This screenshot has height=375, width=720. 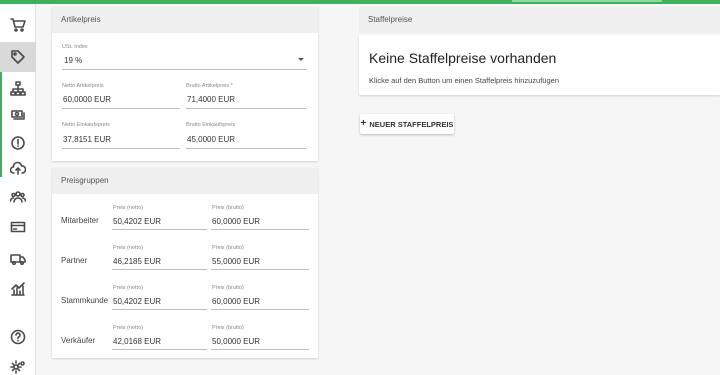 I want to click on users-icon, so click(x=18, y=197).